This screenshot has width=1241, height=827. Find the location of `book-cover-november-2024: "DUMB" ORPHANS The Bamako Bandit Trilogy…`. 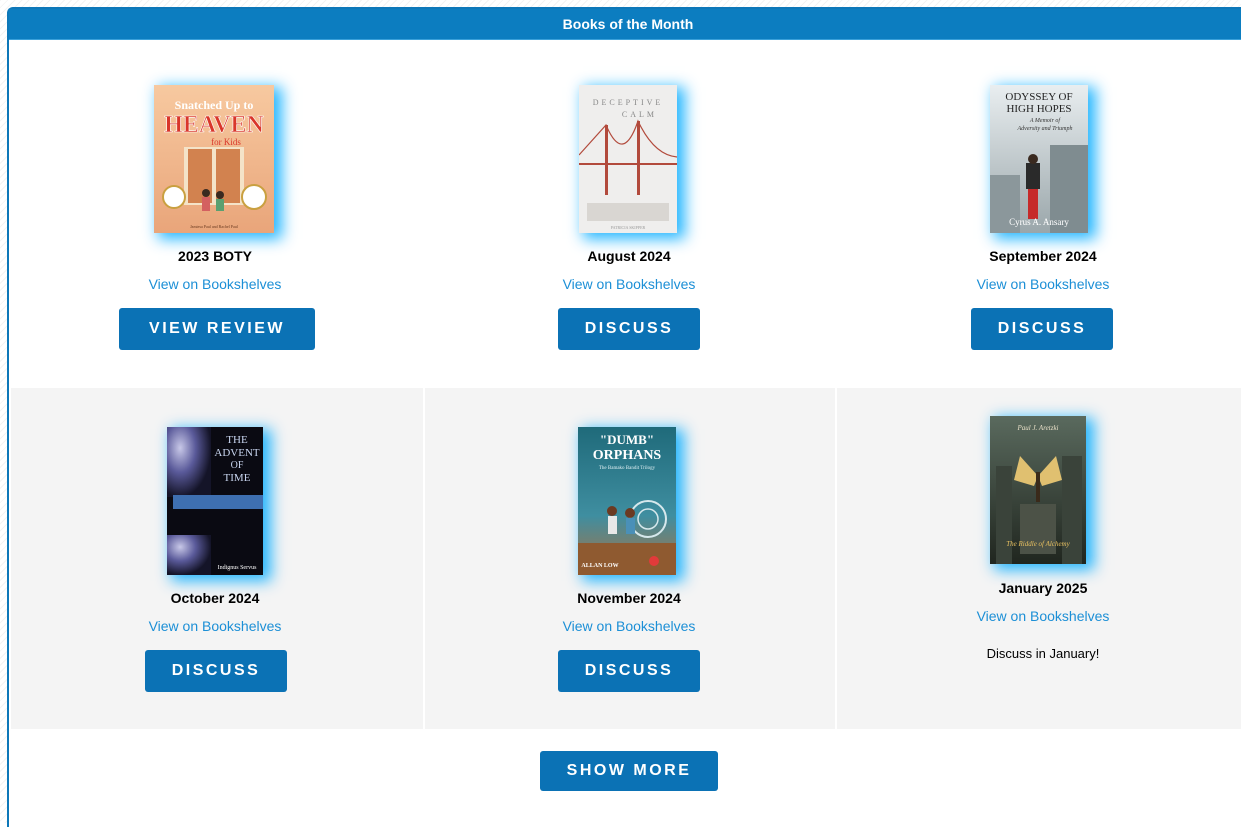

book-cover-november-2024: "DUMB" ORPHANS The Bamako Bandit Trilogy… is located at coordinates (627, 501).